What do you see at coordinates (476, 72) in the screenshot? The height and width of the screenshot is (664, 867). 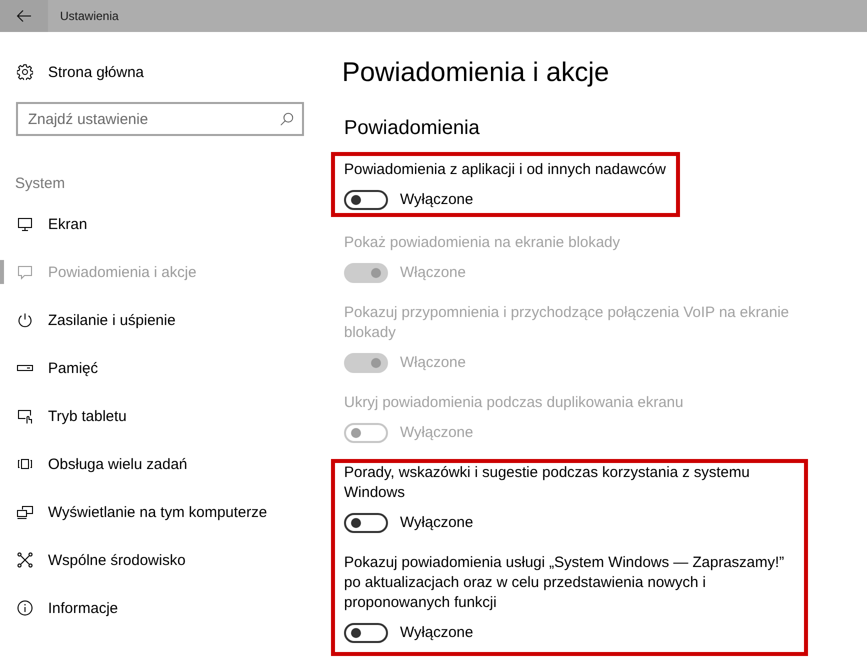 I see `page-title: Powiadomienia i akcje` at bounding box center [476, 72].